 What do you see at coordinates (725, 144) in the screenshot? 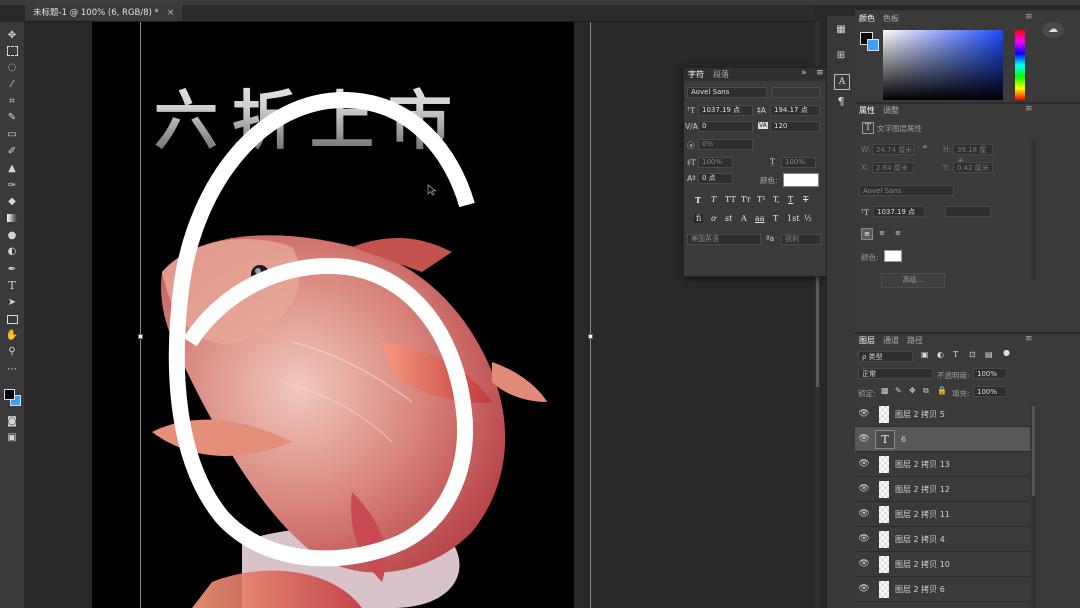
I see `tsume-field: 0%` at bounding box center [725, 144].